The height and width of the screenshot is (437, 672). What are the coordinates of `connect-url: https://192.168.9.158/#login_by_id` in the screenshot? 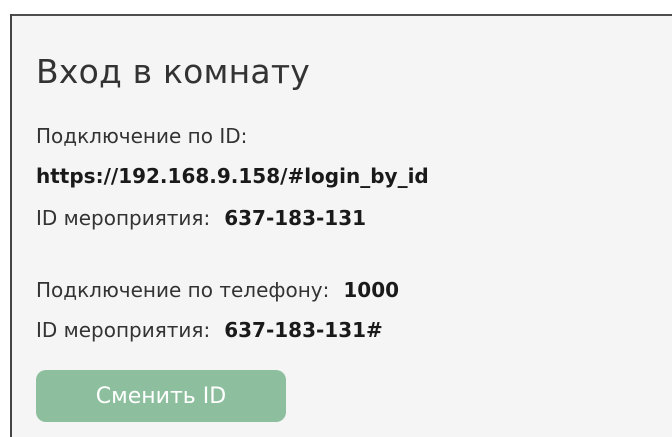 It's located at (232, 176).